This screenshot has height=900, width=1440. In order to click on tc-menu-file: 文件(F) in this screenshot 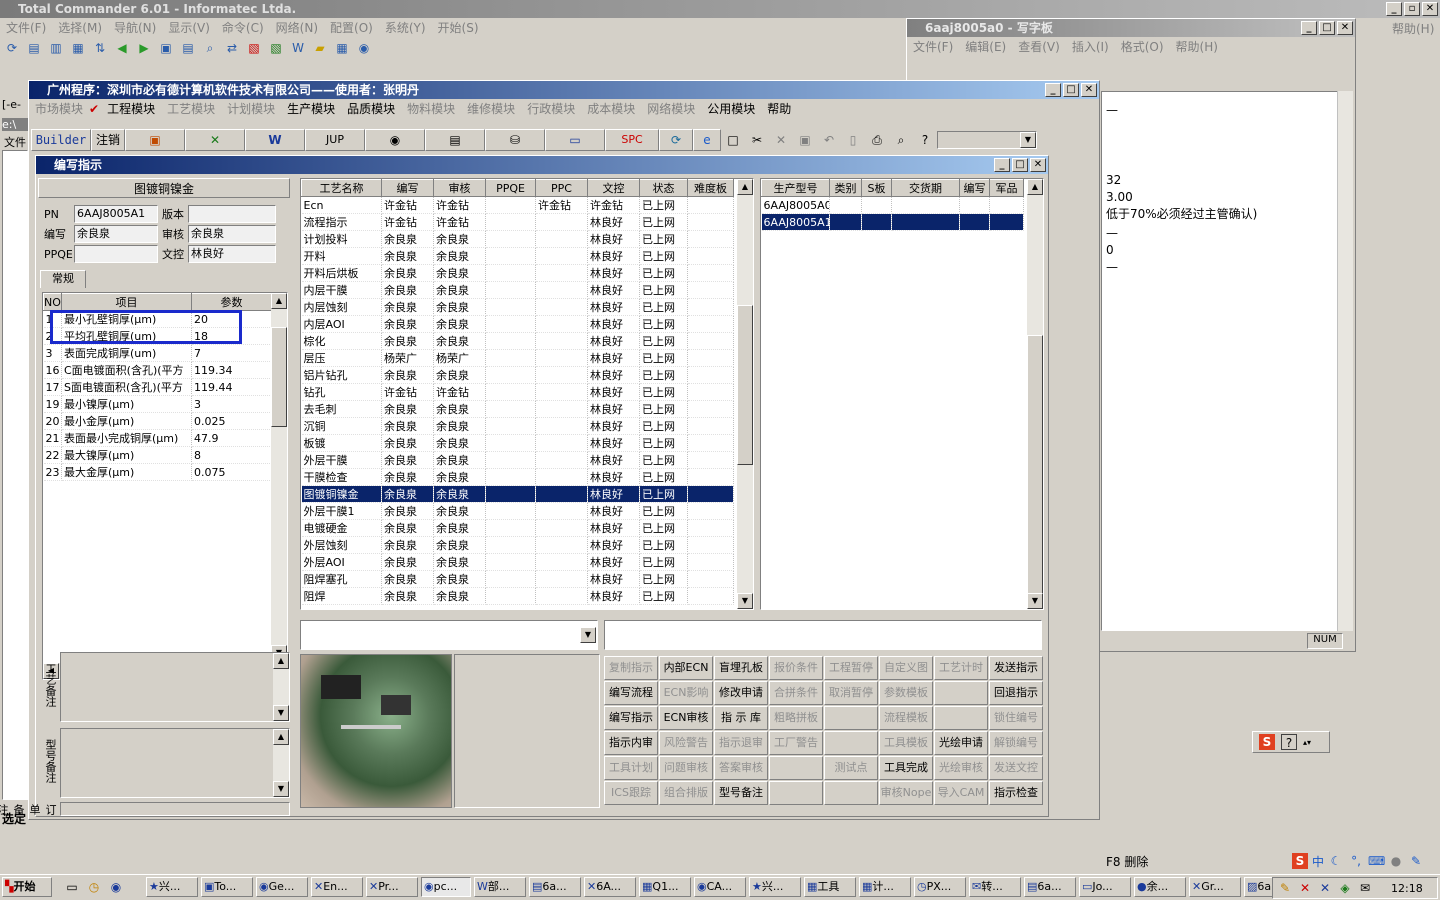, I will do `click(26, 28)`.